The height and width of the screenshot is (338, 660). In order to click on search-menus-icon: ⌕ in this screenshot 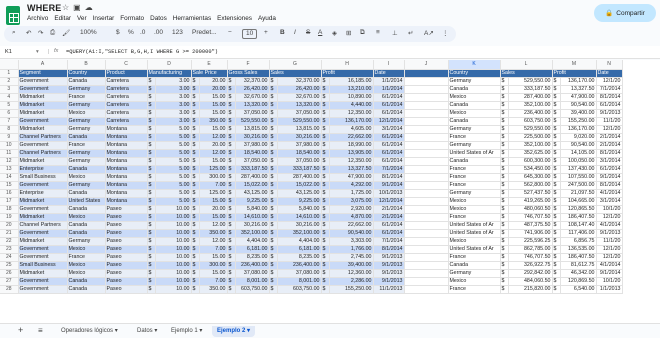, I will do `click(14, 33)`.